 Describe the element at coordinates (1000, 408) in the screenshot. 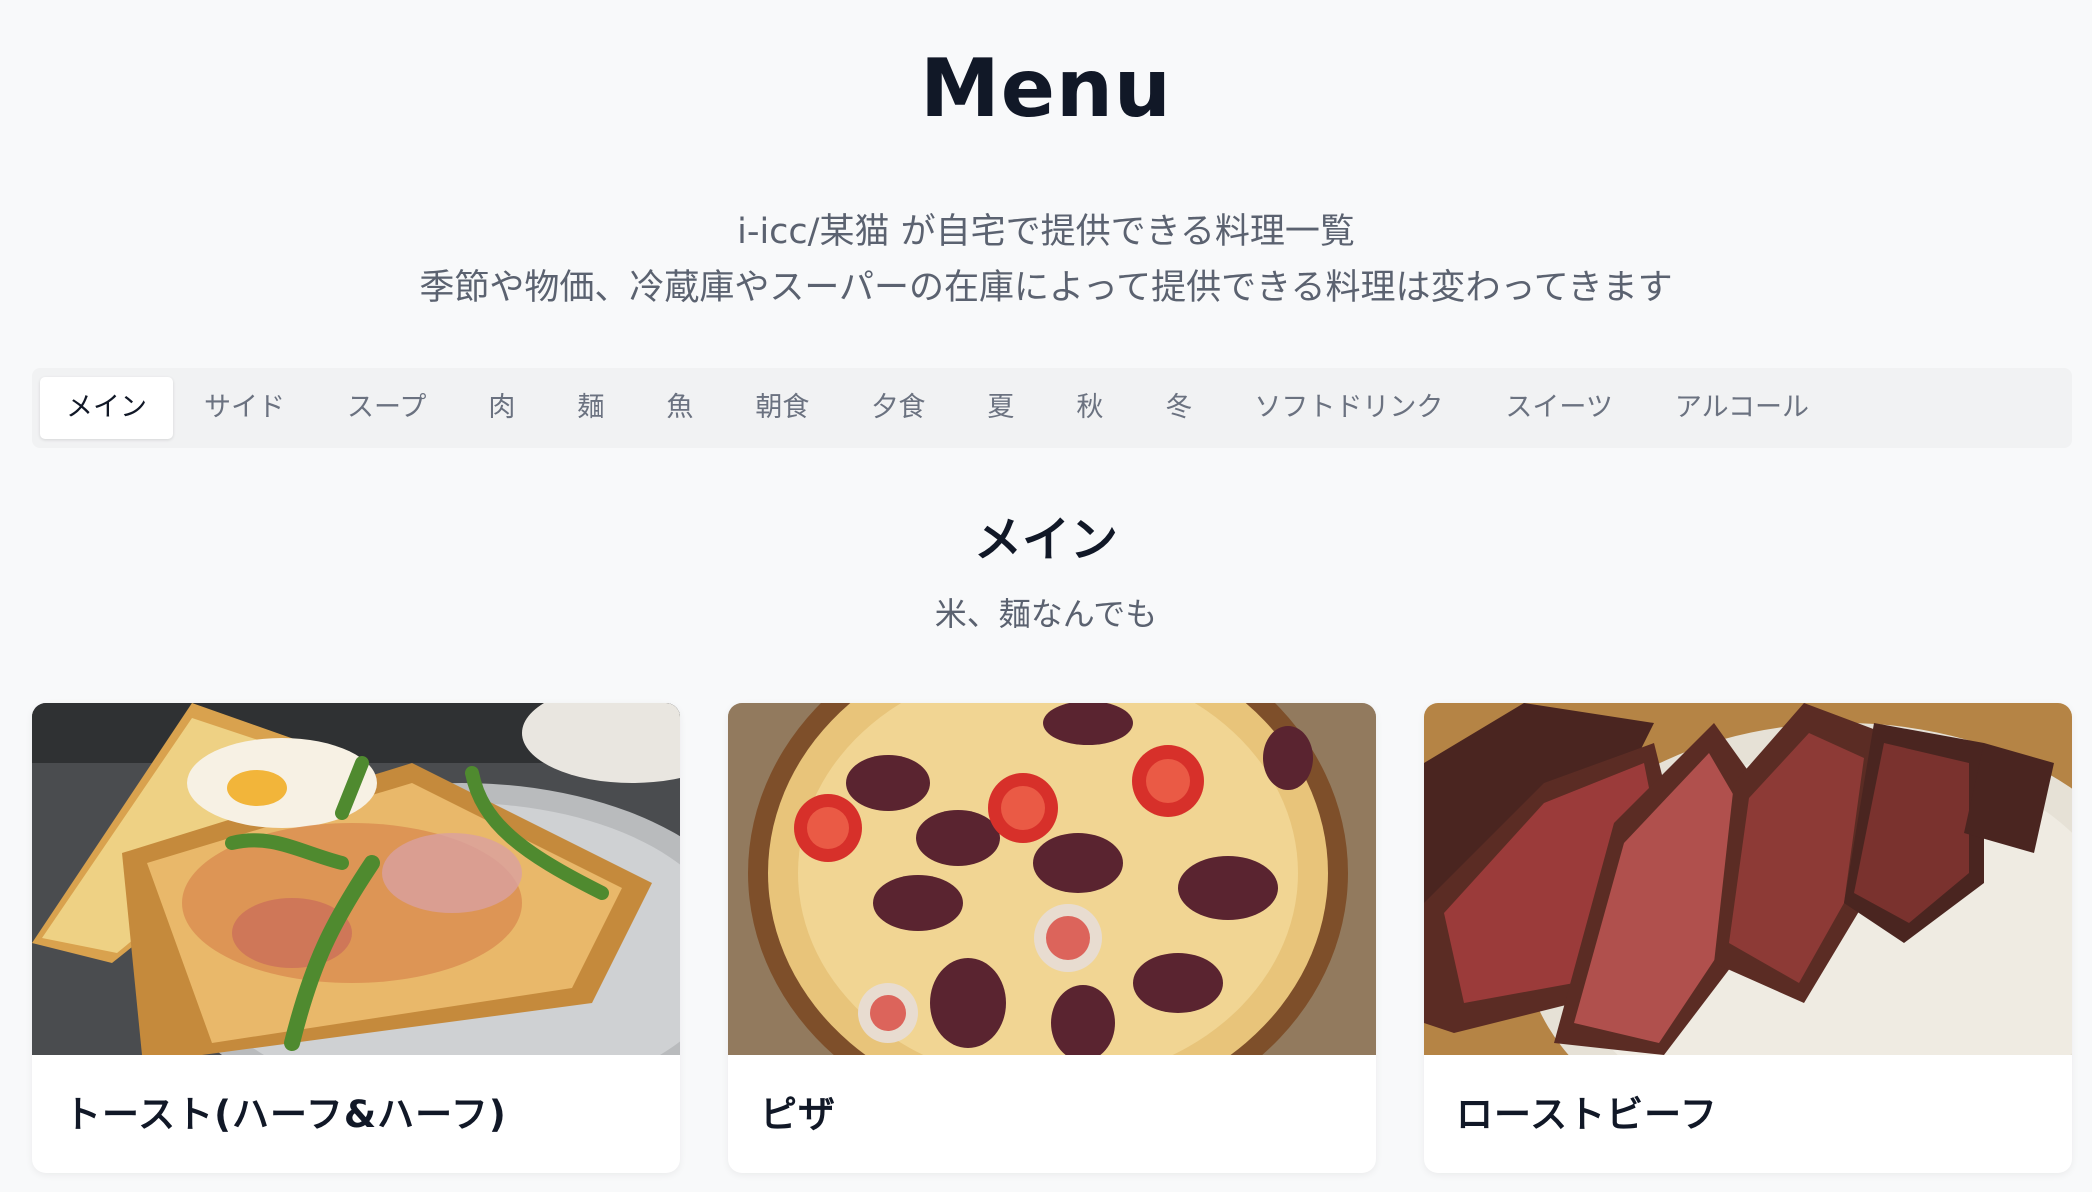

I see `tab-summer: 夏` at that location.